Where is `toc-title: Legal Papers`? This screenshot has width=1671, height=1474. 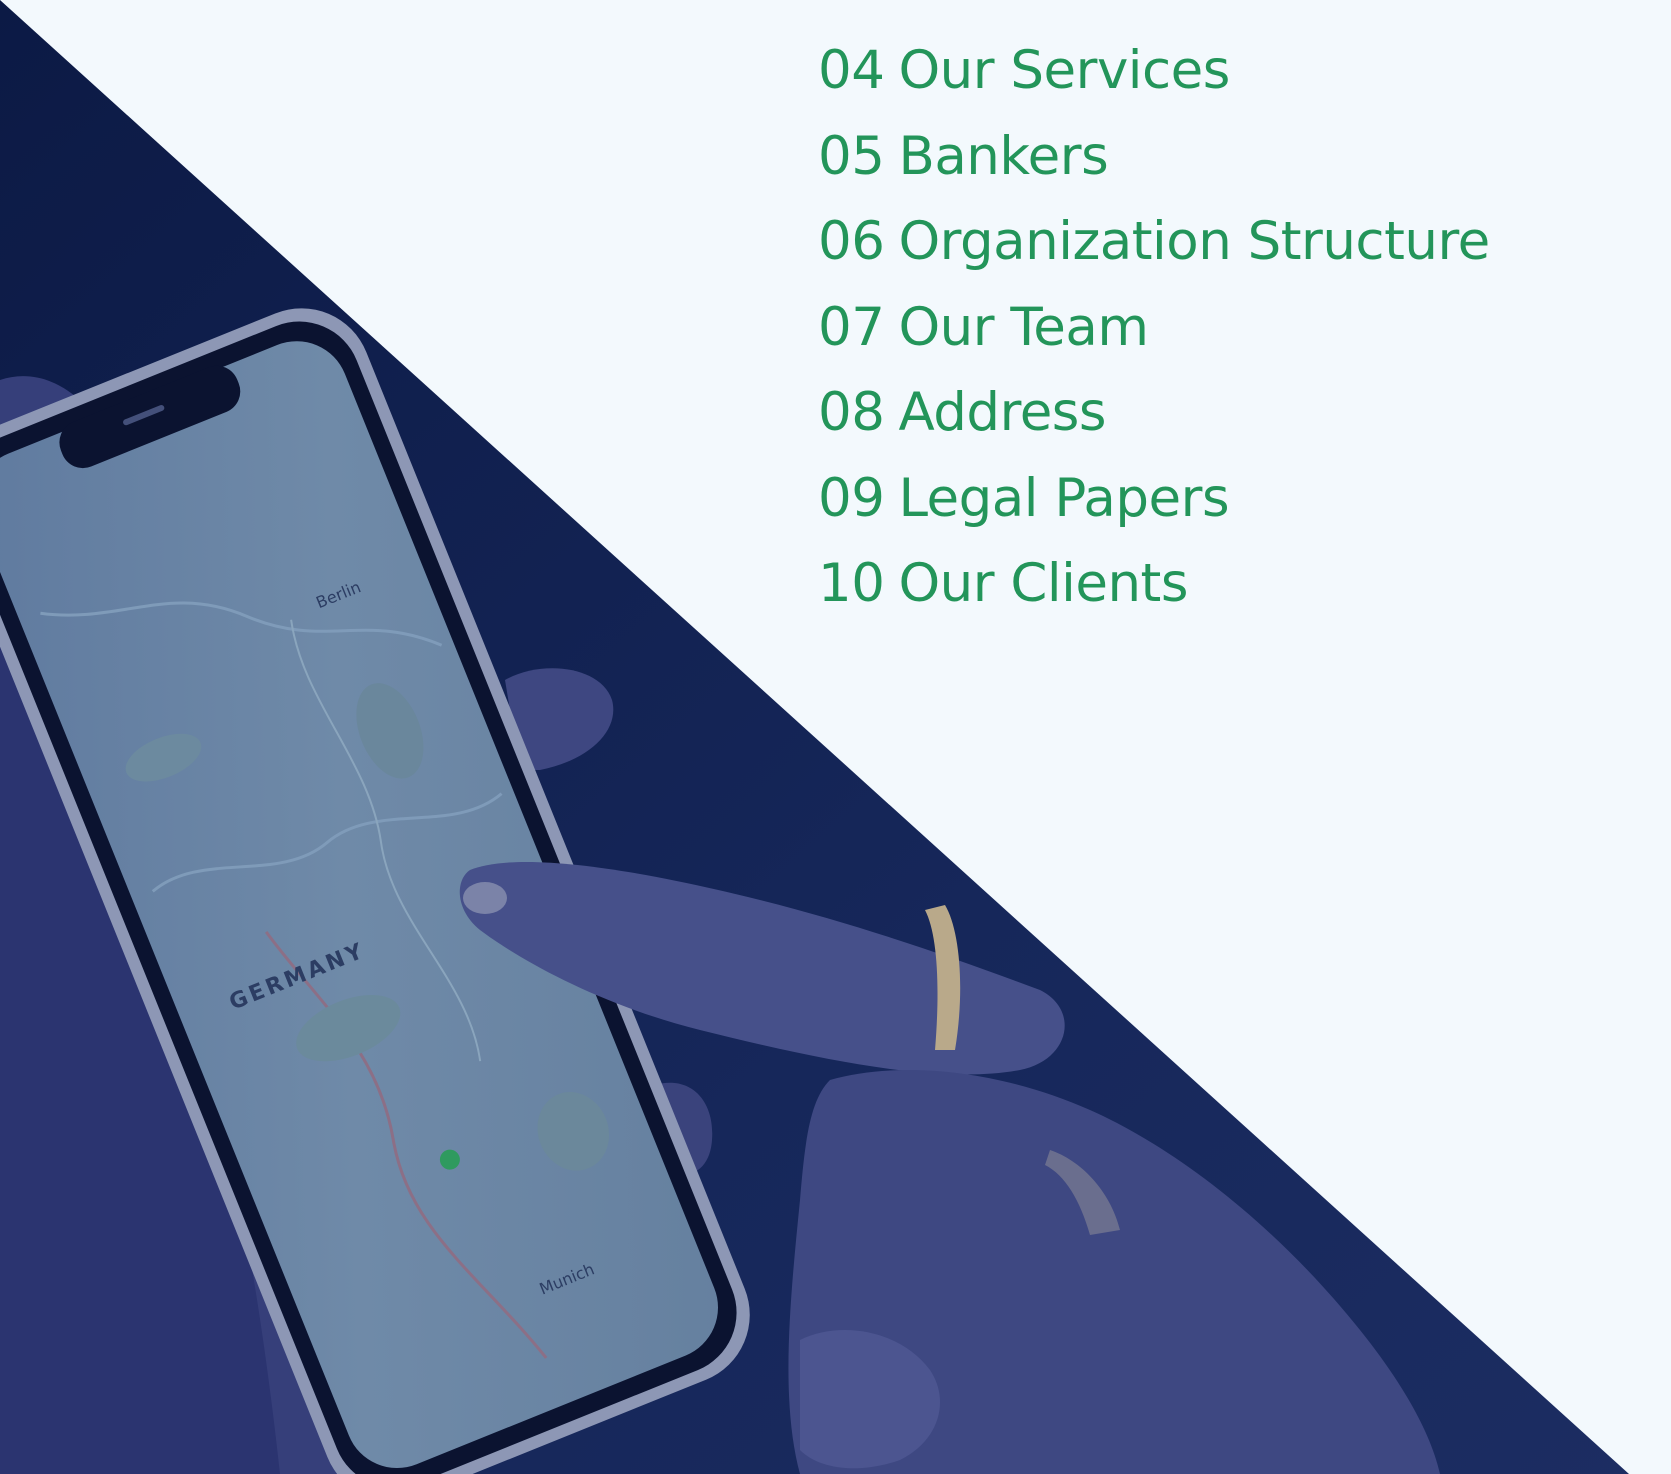
toc-title: Legal Papers is located at coordinates (1064, 498).